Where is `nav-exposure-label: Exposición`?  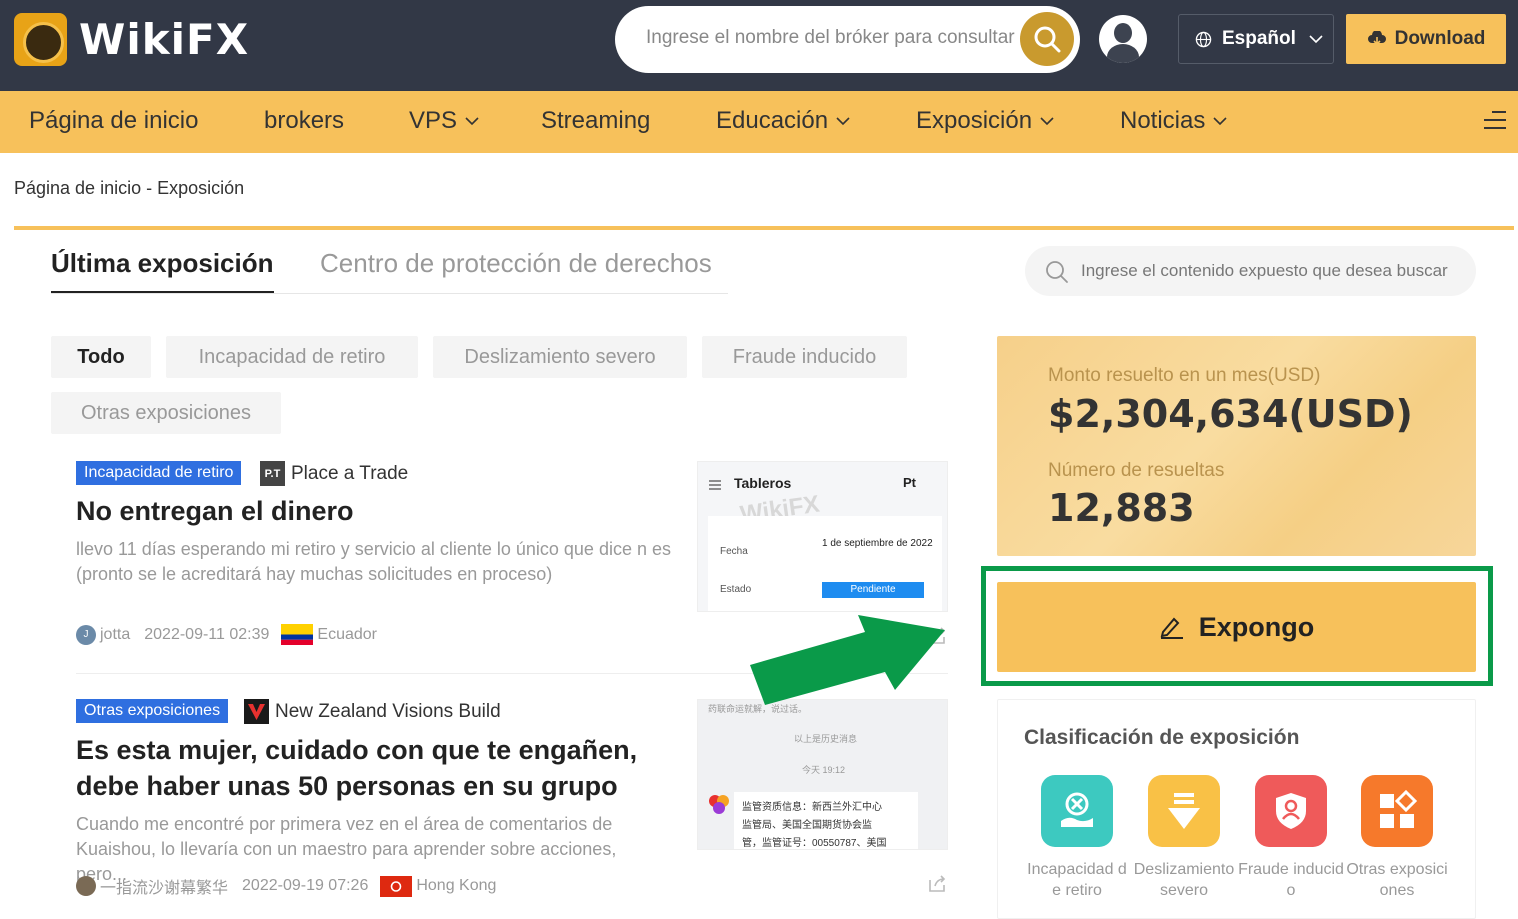 nav-exposure-label: Exposición is located at coordinates (974, 120).